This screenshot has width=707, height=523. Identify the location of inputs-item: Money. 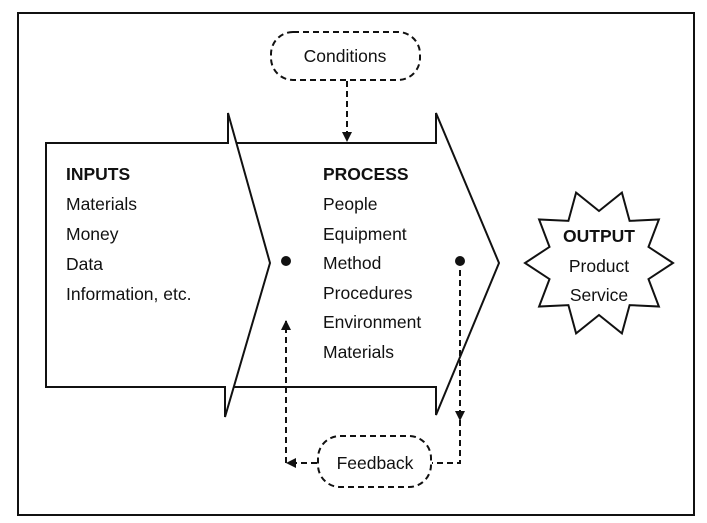
(92, 234).